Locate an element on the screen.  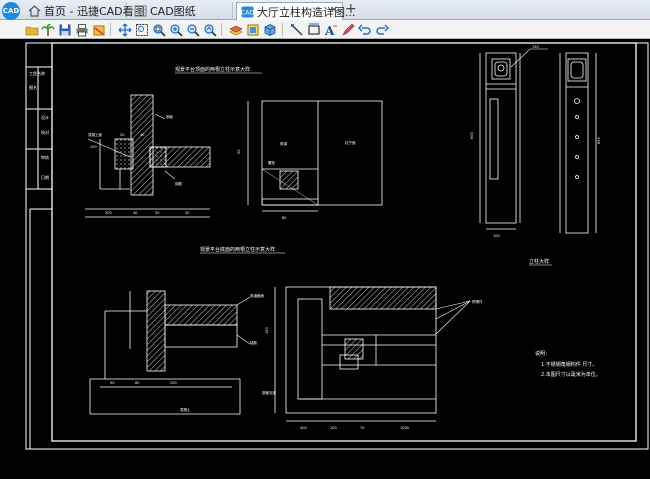
svg-text: 300 is located at coordinates (108, 213).